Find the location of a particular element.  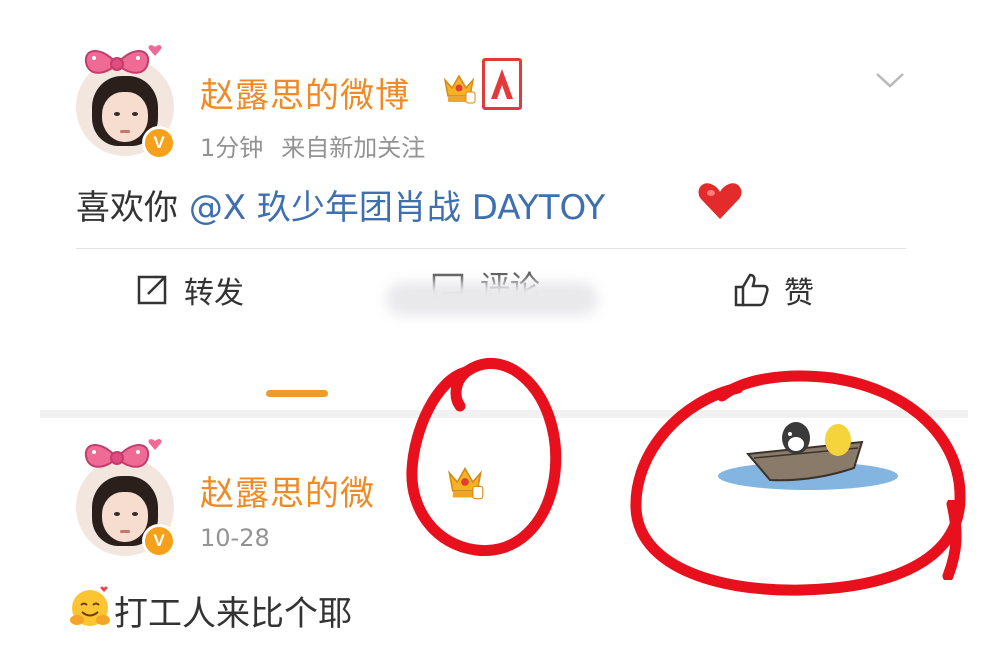

post-meta: 1分钟 来自新加关注 is located at coordinates (312, 145).